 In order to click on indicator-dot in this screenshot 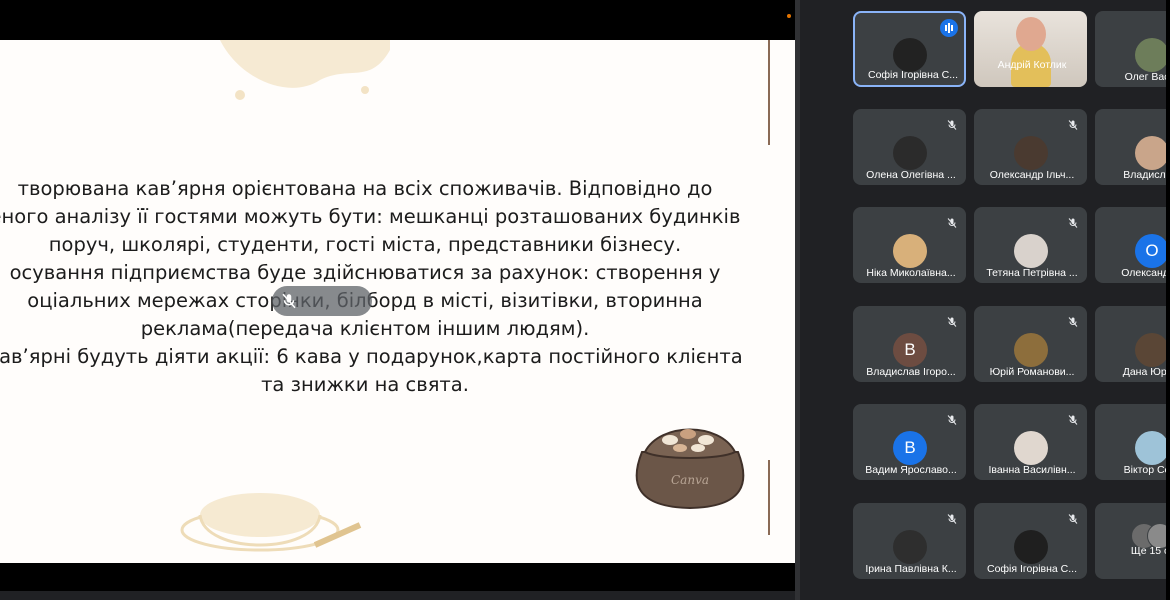, I will do `click(789, 16)`.